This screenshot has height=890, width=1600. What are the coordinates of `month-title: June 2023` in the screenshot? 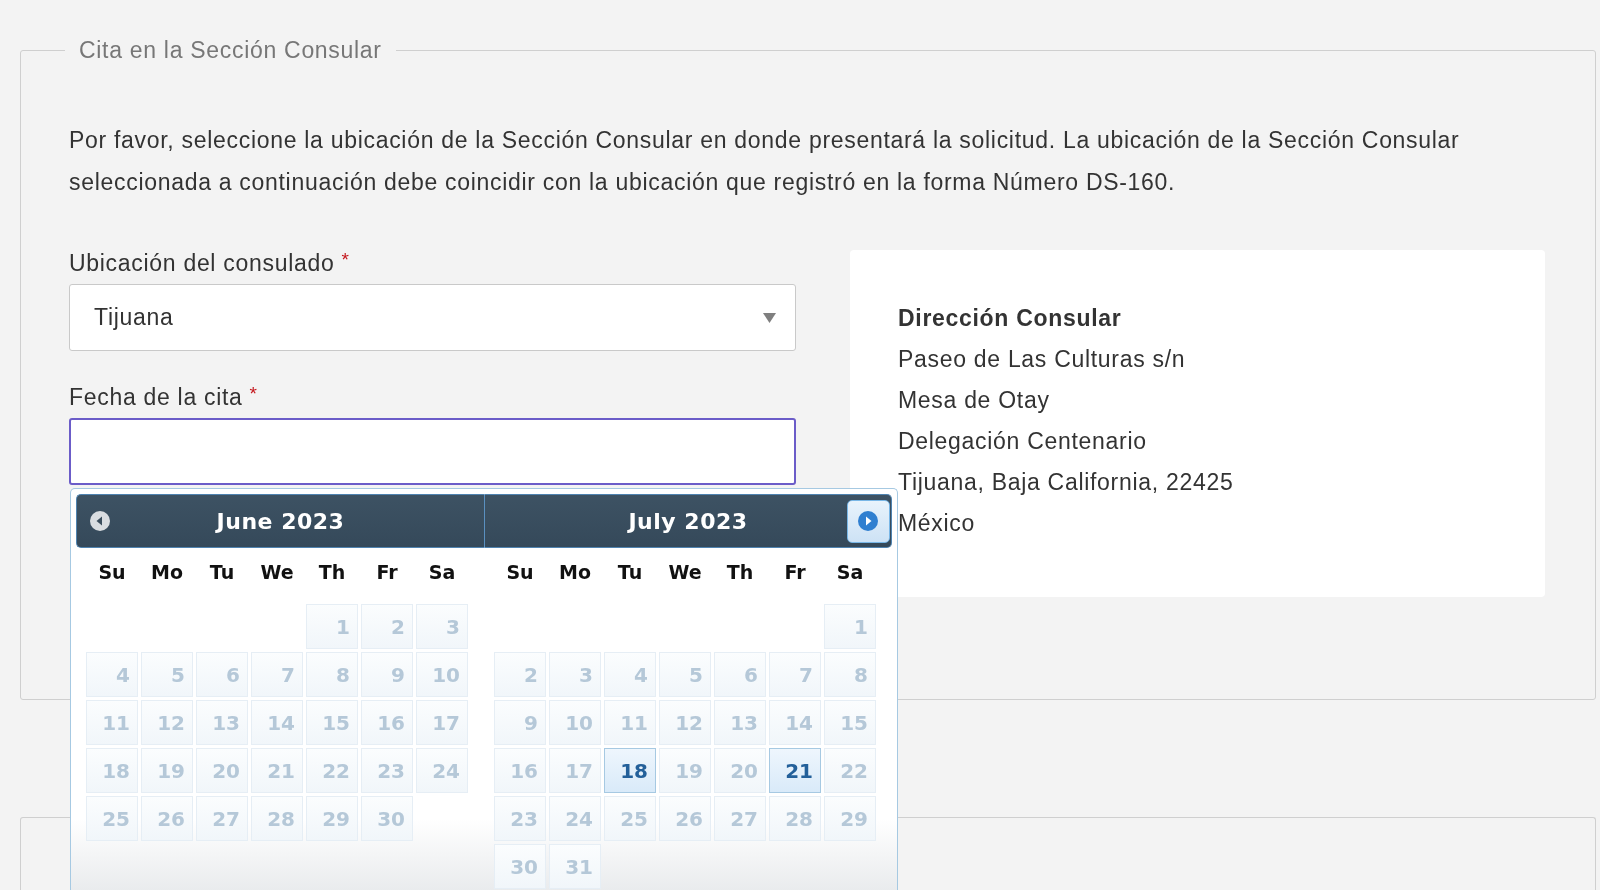 It's located at (280, 521).